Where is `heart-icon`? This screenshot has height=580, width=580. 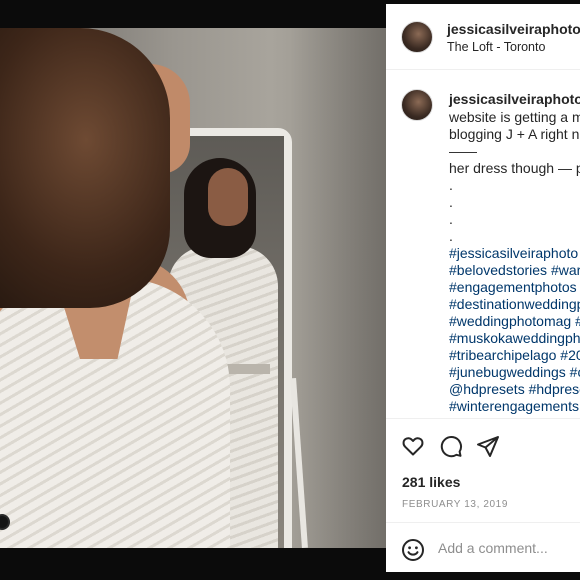
heart-icon is located at coordinates (413, 446).